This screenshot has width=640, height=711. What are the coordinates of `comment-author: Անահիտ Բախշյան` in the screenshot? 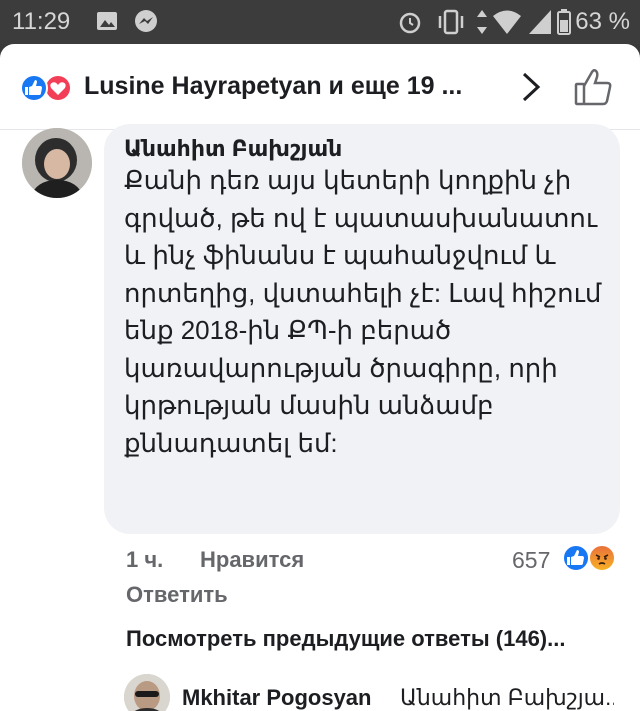 It's located at (233, 149).